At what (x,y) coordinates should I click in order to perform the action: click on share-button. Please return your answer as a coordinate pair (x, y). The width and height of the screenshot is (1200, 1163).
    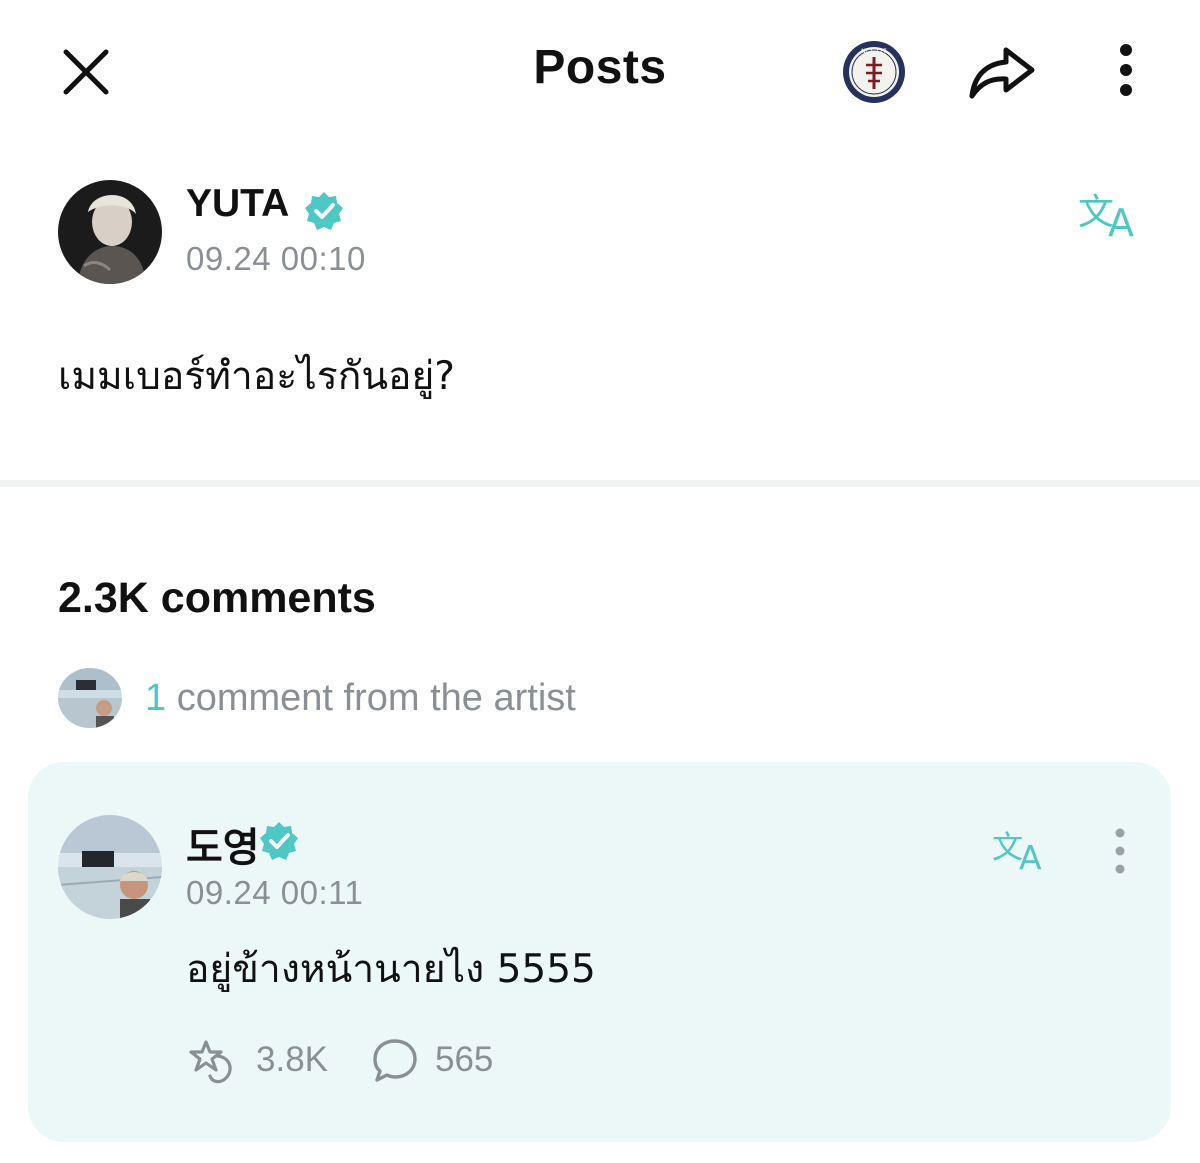
    Looking at the image, I should click on (1002, 72).